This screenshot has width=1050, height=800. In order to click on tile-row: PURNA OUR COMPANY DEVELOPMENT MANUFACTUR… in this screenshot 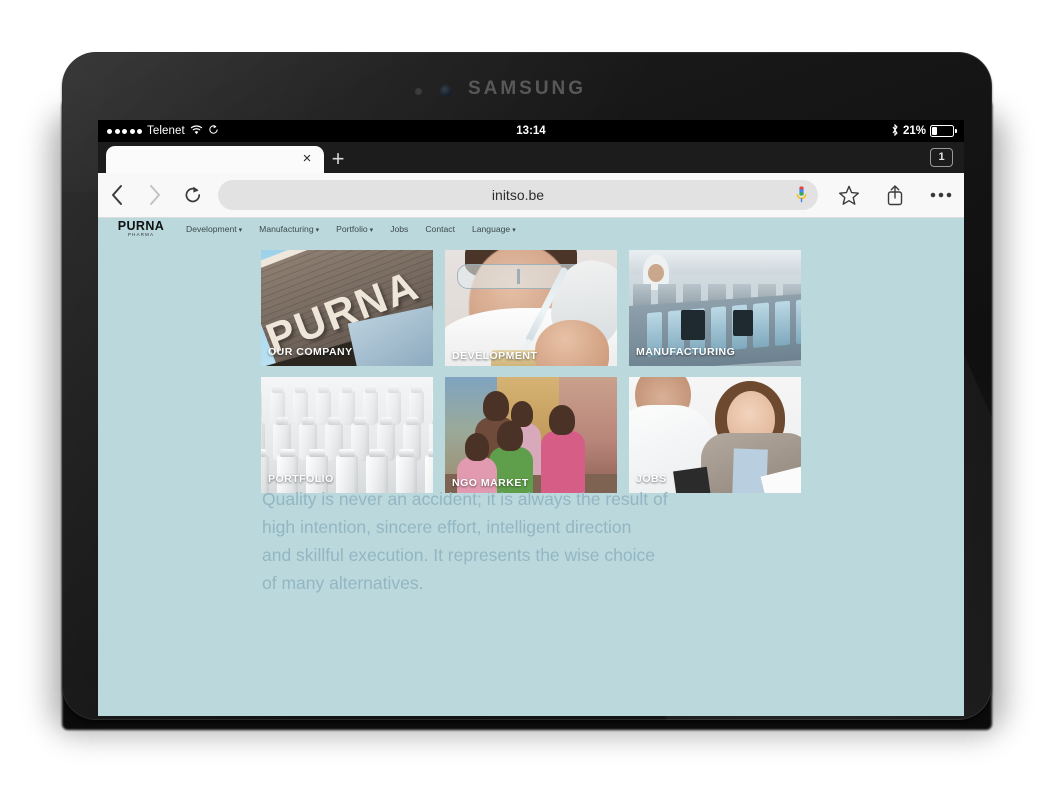, I will do `click(531, 308)`.